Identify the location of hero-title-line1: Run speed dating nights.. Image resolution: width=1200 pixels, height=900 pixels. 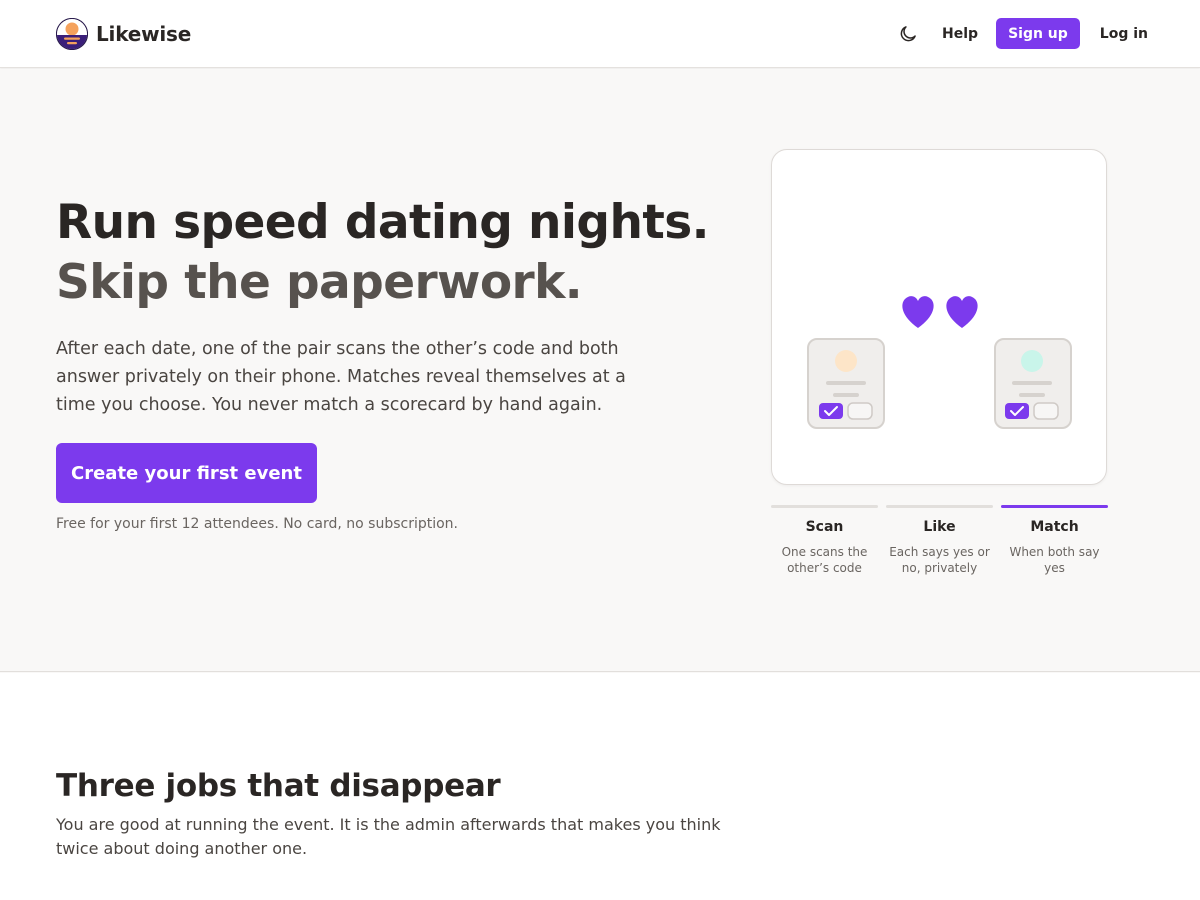
(382, 222).